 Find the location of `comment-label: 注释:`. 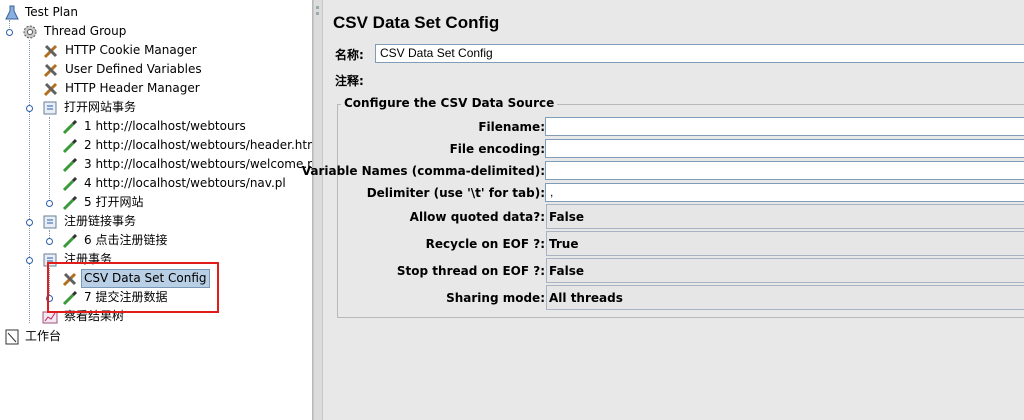

comment-label: 注释: is located at coordinates (349, 81).